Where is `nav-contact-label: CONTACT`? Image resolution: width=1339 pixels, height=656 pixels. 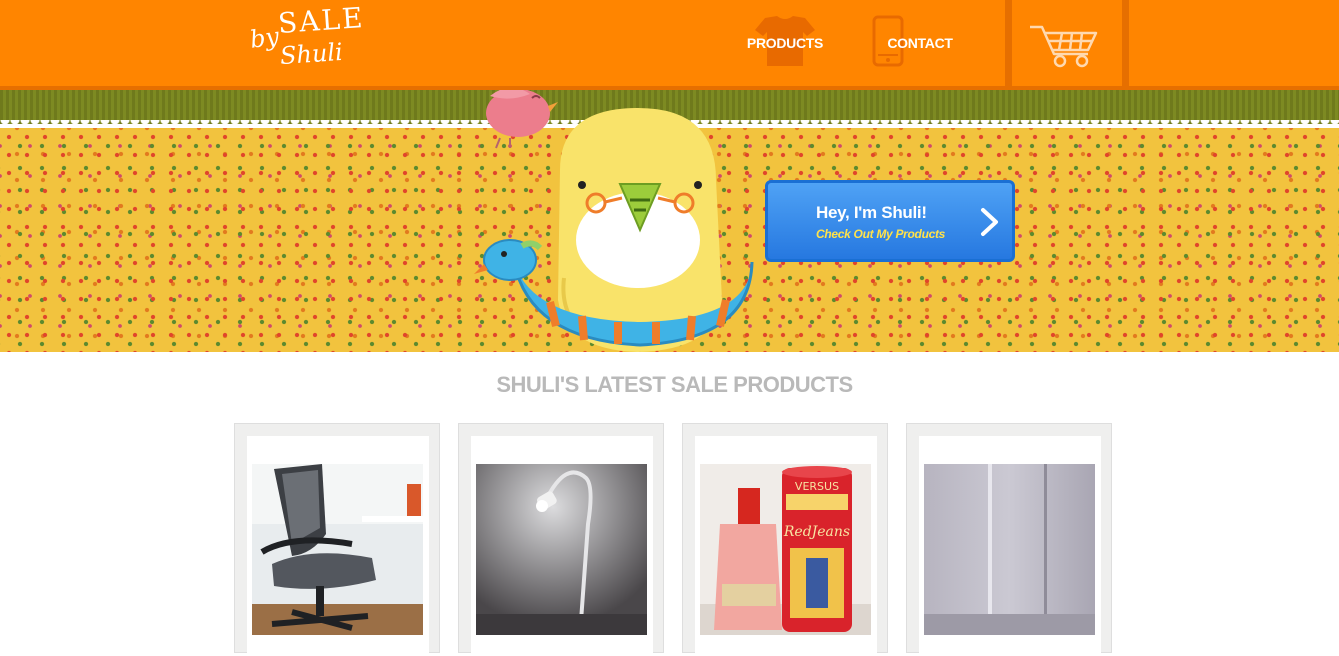
nav-contact-label: CONTACT is located at coordinates (920, 43).